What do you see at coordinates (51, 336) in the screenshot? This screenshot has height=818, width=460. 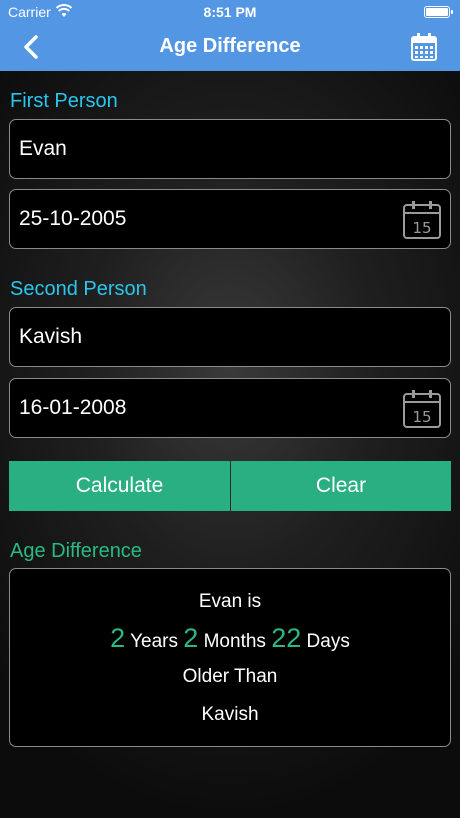 I see `second-name-value: Kavish` at bounding box center [51, 336].